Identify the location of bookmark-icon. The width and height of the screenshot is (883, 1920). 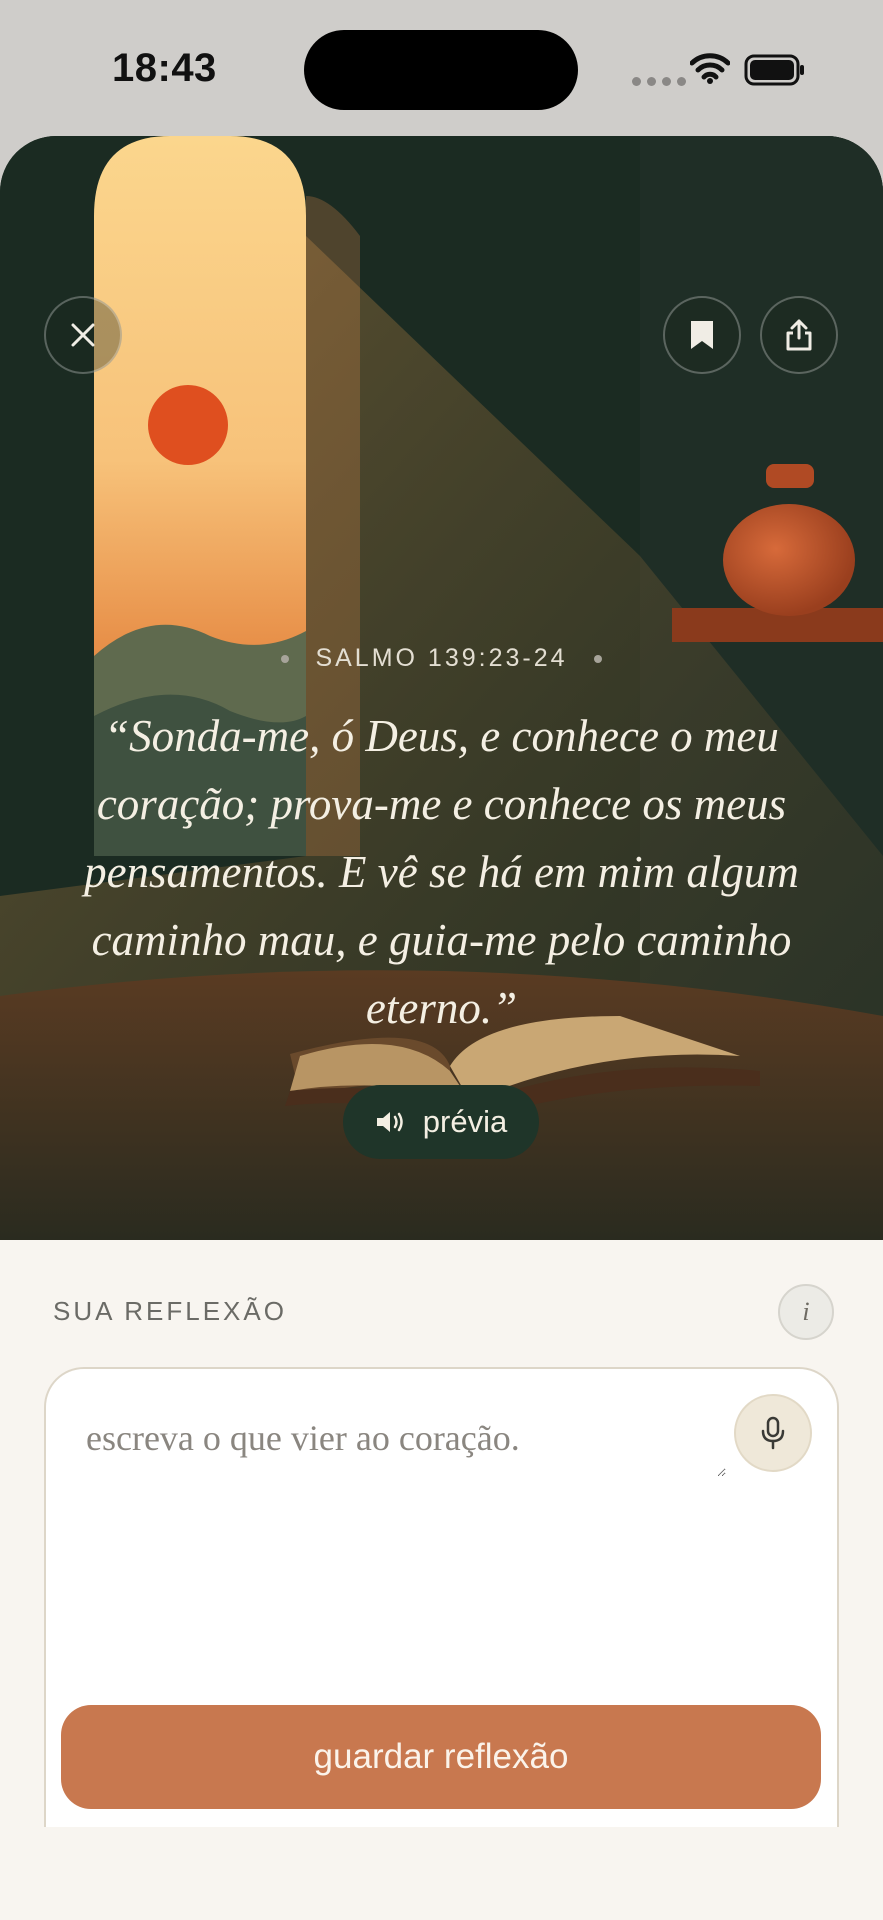
(702, 335).